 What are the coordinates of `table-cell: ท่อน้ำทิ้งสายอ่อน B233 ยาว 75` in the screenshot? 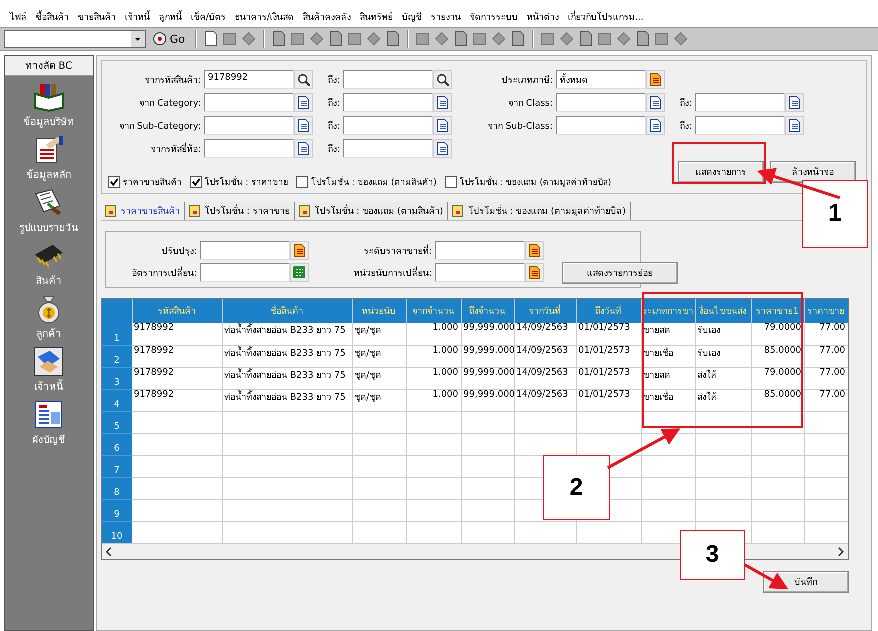 It's located at (287, 378).